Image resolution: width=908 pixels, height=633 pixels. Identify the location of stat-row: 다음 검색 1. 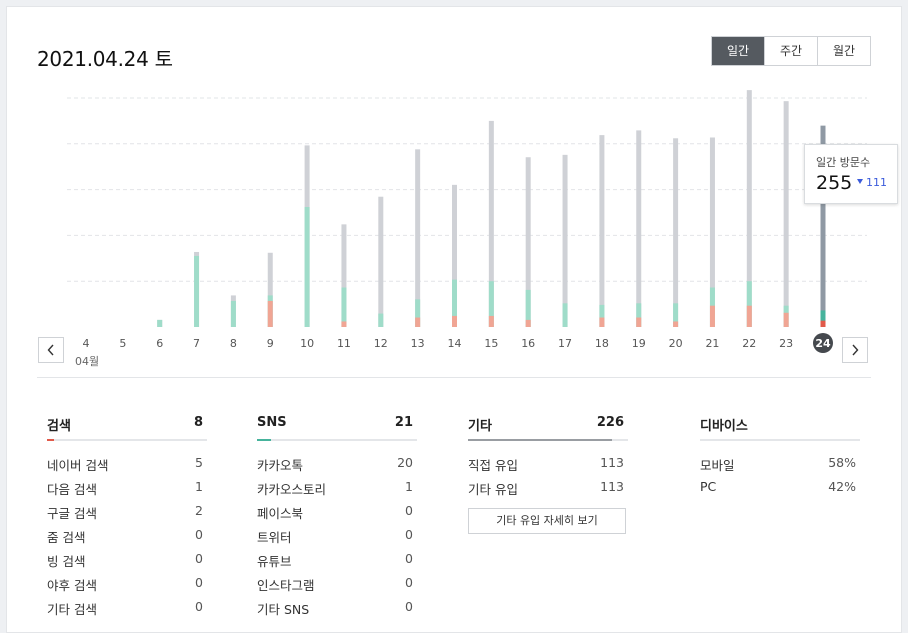
(127, 491).